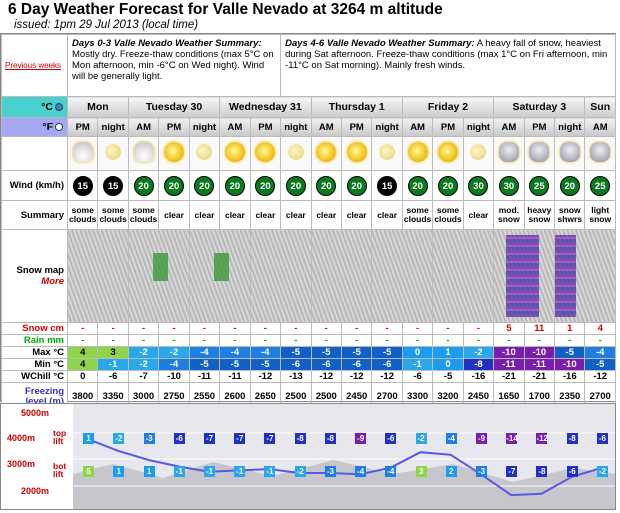  What do you see at coordinates (296, 376) in the screenshot?
I see `wchill-cell: -13` at bounding box center [296, 376].